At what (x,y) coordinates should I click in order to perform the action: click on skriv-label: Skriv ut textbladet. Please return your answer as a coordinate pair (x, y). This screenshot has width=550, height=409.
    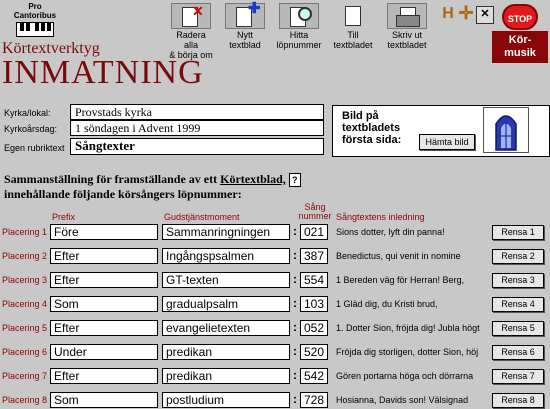
    Looking at the image, I should click on (407, 40).